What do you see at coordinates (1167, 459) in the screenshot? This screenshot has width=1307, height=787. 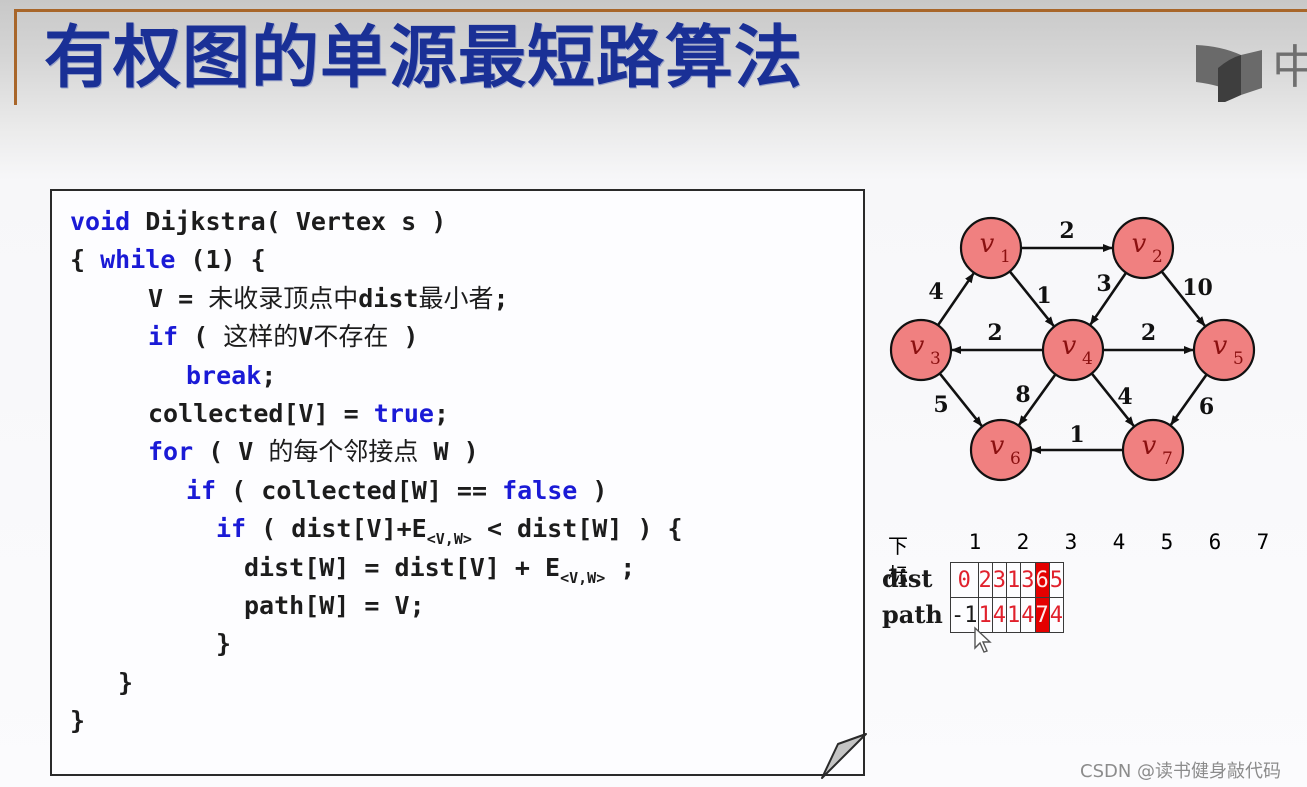 I see `node-subscript: 7` at bounding box center [1167, 459].